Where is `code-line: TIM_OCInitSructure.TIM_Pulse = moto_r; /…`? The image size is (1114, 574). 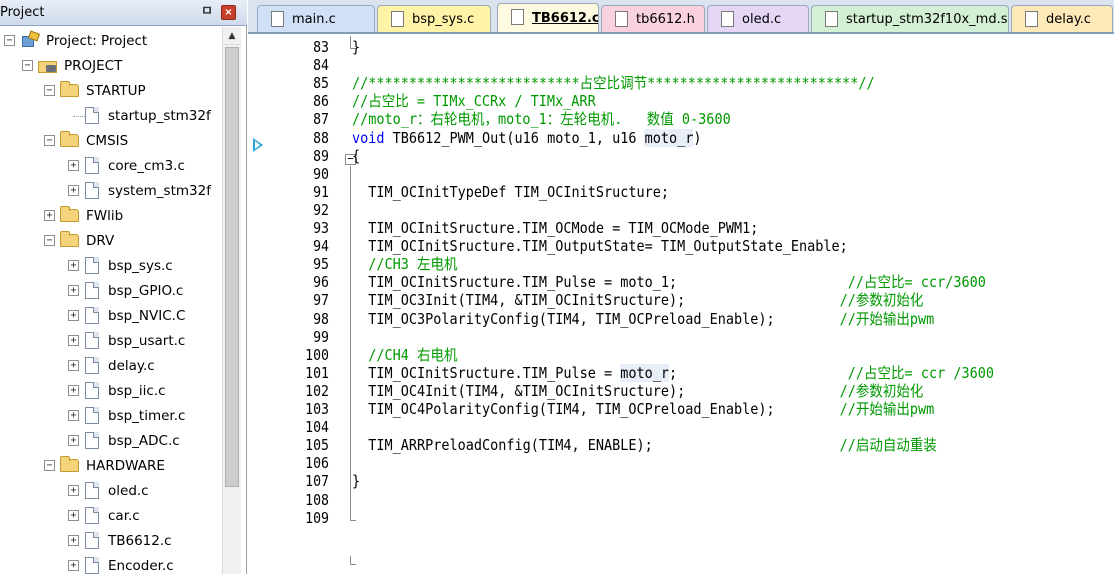
code-line: TIM_OCInitSructure.TIM_Pulse = moto_r; /… is located at coordinates (673, 372).